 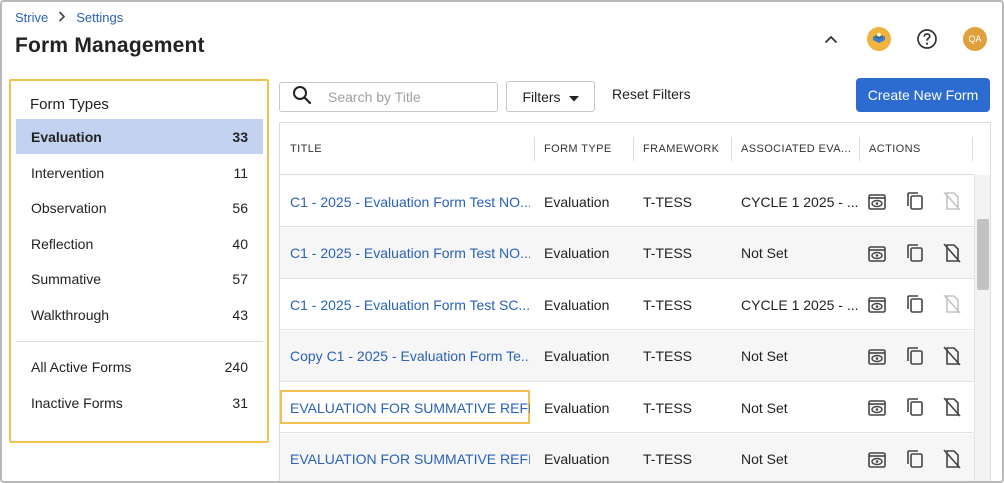 What do you see at coordinates (66, 278) in the screenshot?
I see `form-type-label: Summative` at bounding box center [66, 278].